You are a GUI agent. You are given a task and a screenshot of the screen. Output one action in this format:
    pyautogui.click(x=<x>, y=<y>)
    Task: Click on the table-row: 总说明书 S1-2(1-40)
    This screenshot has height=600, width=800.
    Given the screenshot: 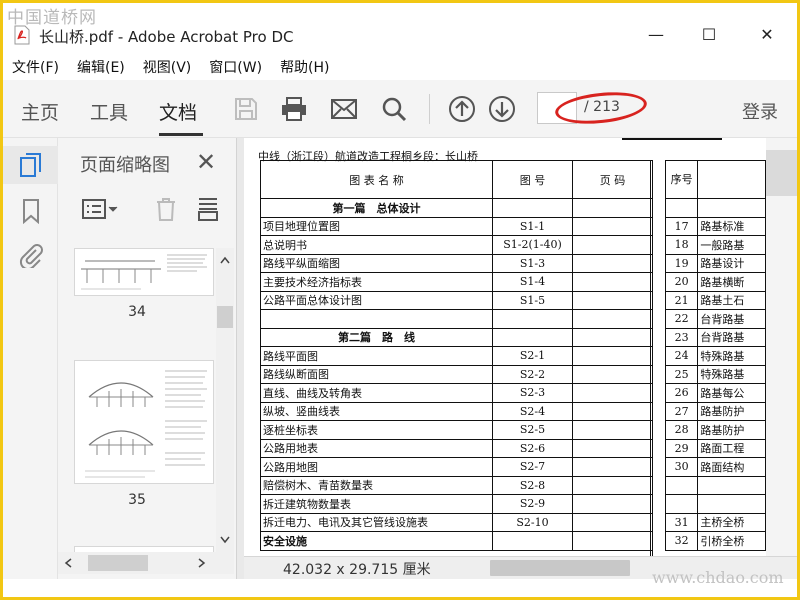 What is the action you would take?
    pyautogui.click(x=456, y=245)
    